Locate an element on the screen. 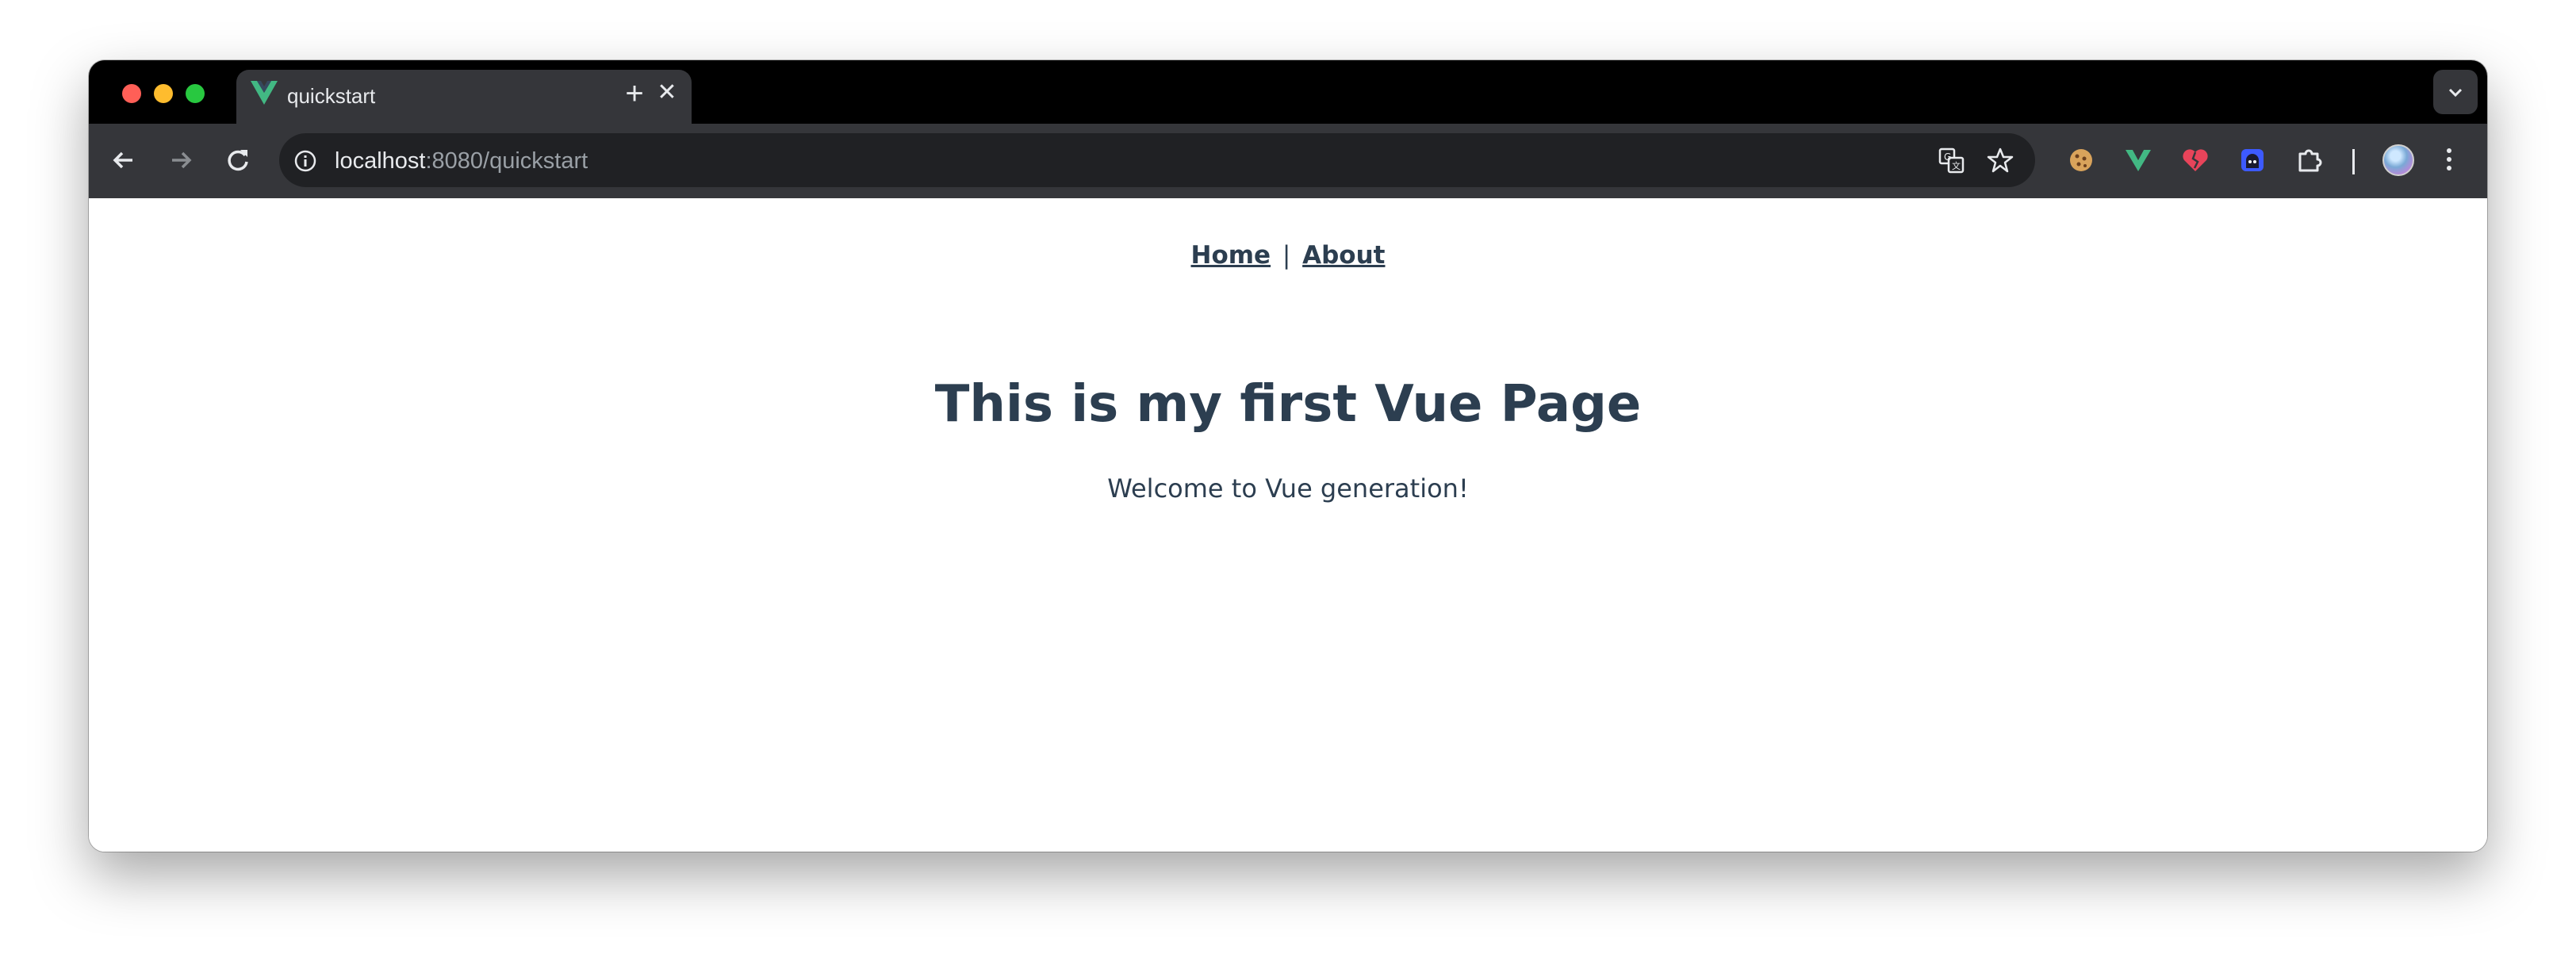 The width and height of the screenshot is (2576, 969). back-button is located at coordinates (124, 160).